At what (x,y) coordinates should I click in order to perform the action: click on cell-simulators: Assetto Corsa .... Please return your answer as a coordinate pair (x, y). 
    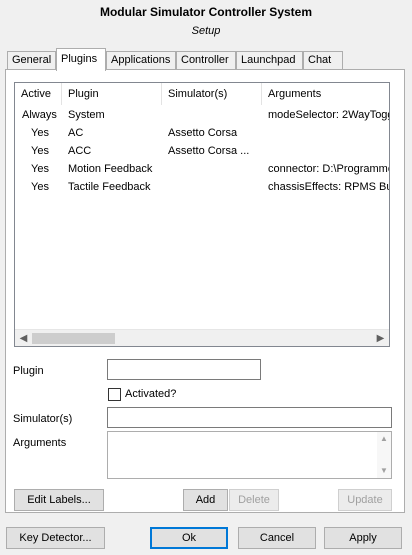
    Looking at the image, I should click on (209, 151).